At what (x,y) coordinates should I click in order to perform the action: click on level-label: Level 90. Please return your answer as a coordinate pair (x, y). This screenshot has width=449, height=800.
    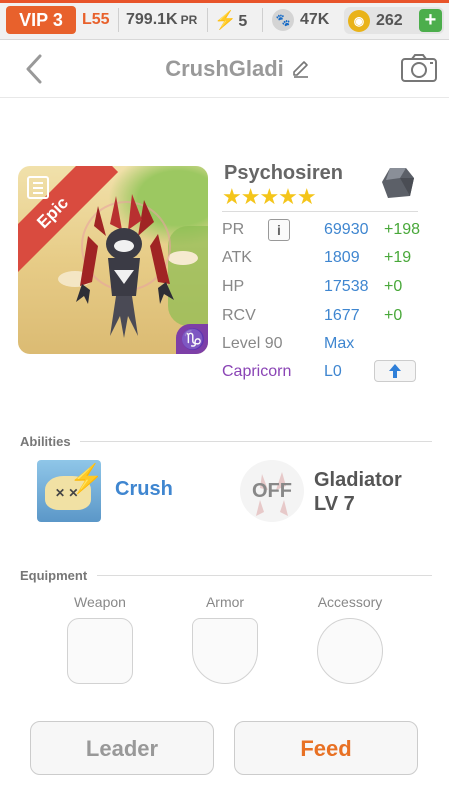
    Looking at the image, I should click on (252, 343).